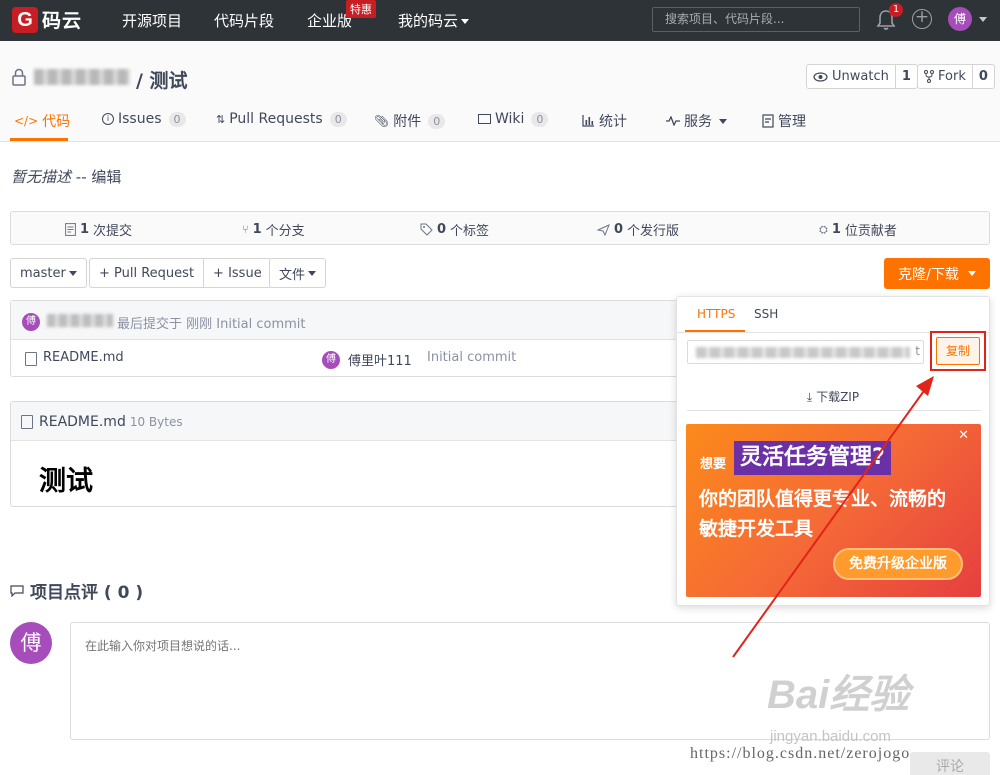  What do you see at coordinates (510, 119) in the screenshot?
I see `tab-wiki-label: Wiki` at bounding box center [510, 119].